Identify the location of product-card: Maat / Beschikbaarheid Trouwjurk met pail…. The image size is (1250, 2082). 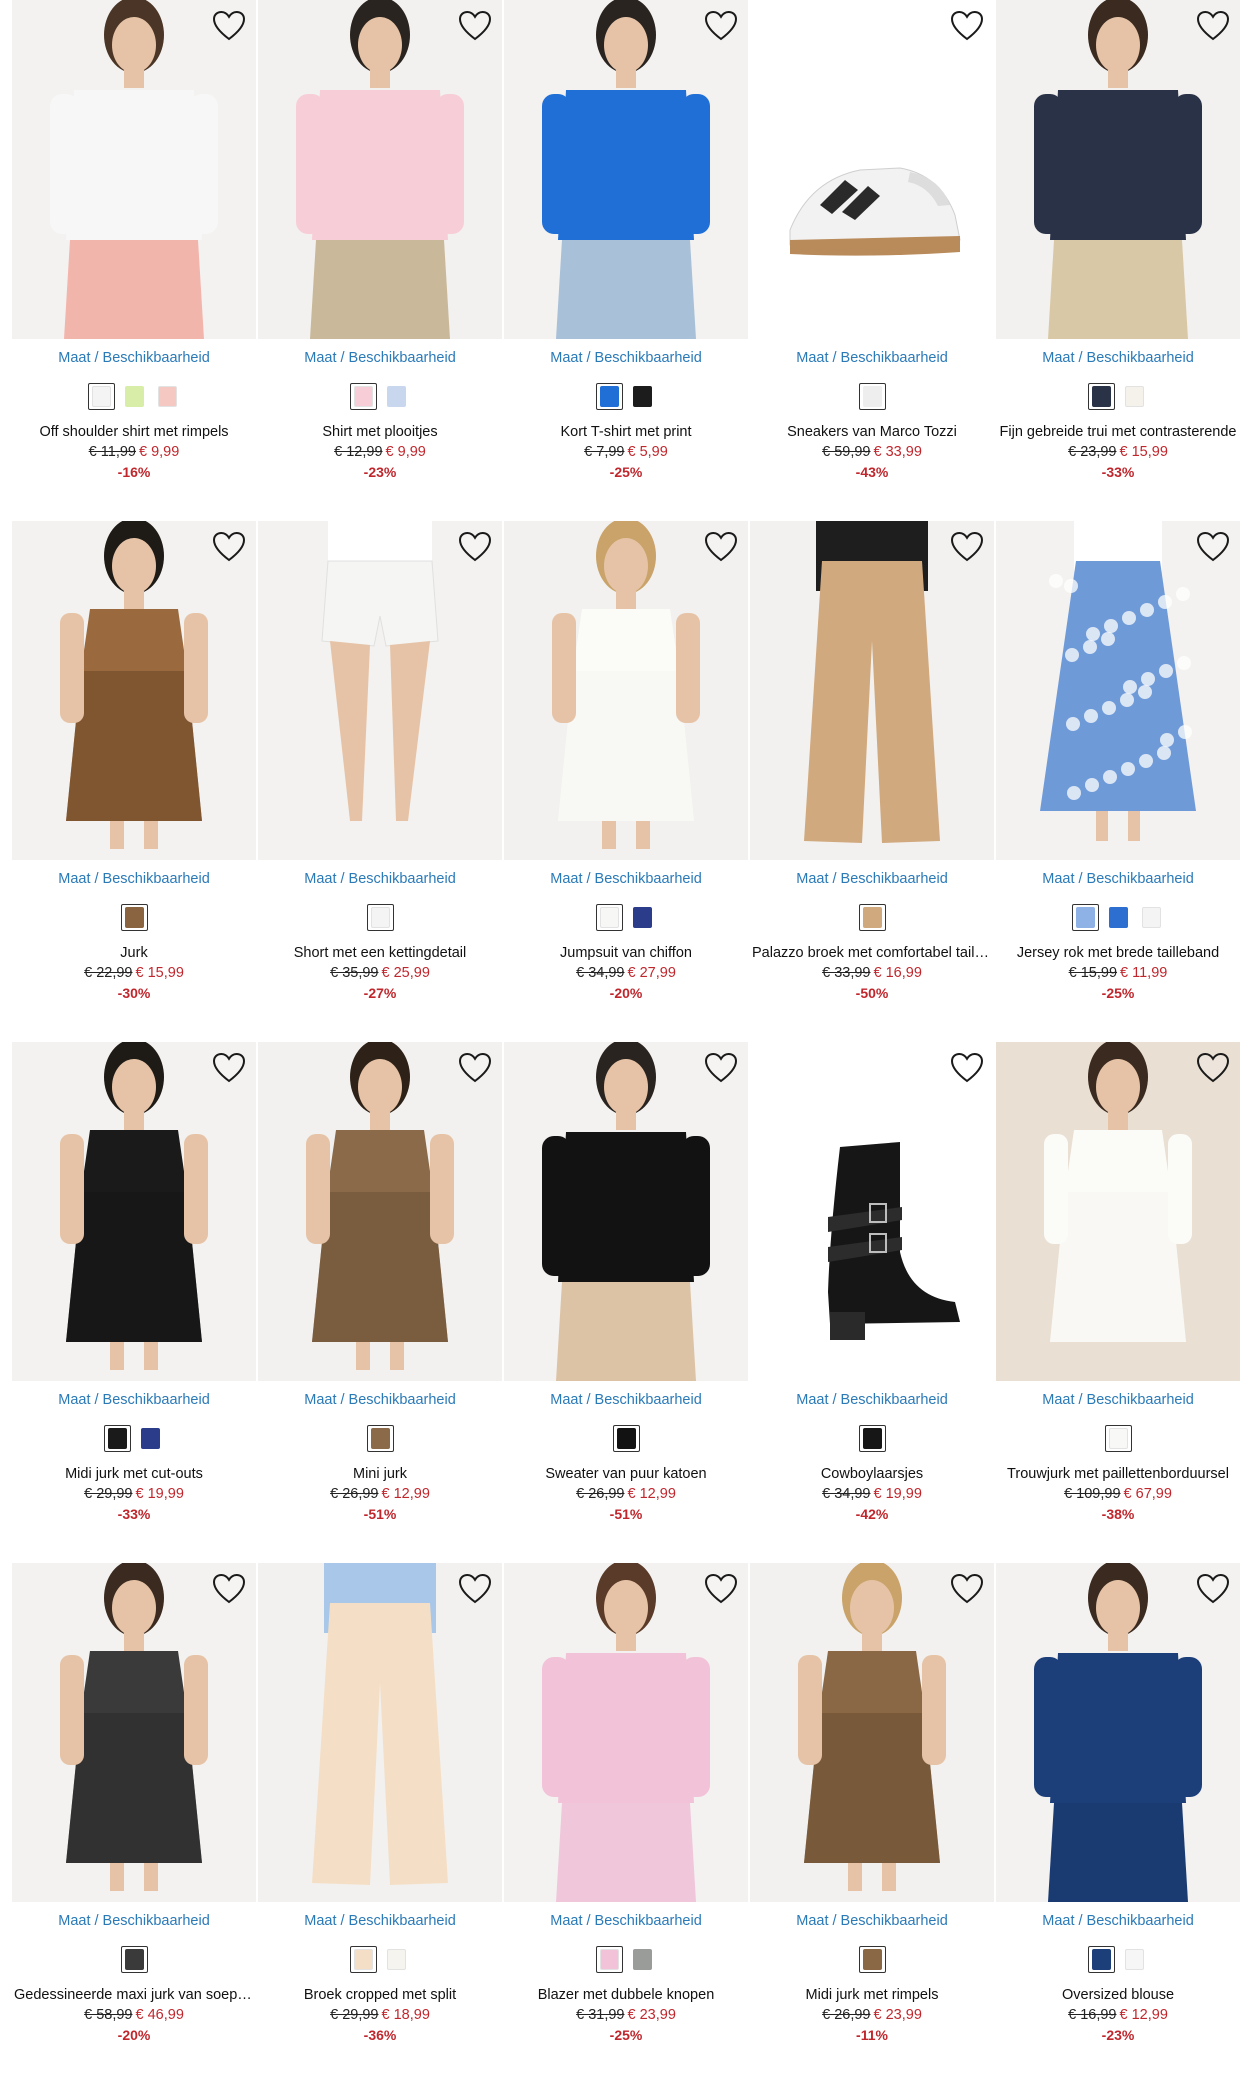
(1118, 1297).